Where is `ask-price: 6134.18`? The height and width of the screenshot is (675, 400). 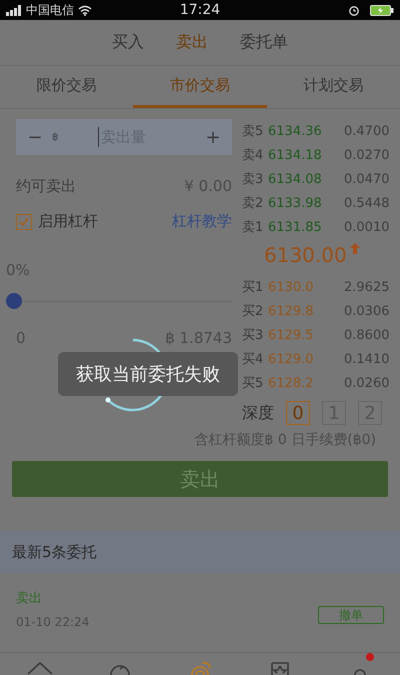 ask-price: 6134.18 is located at coordinates (295, 155).